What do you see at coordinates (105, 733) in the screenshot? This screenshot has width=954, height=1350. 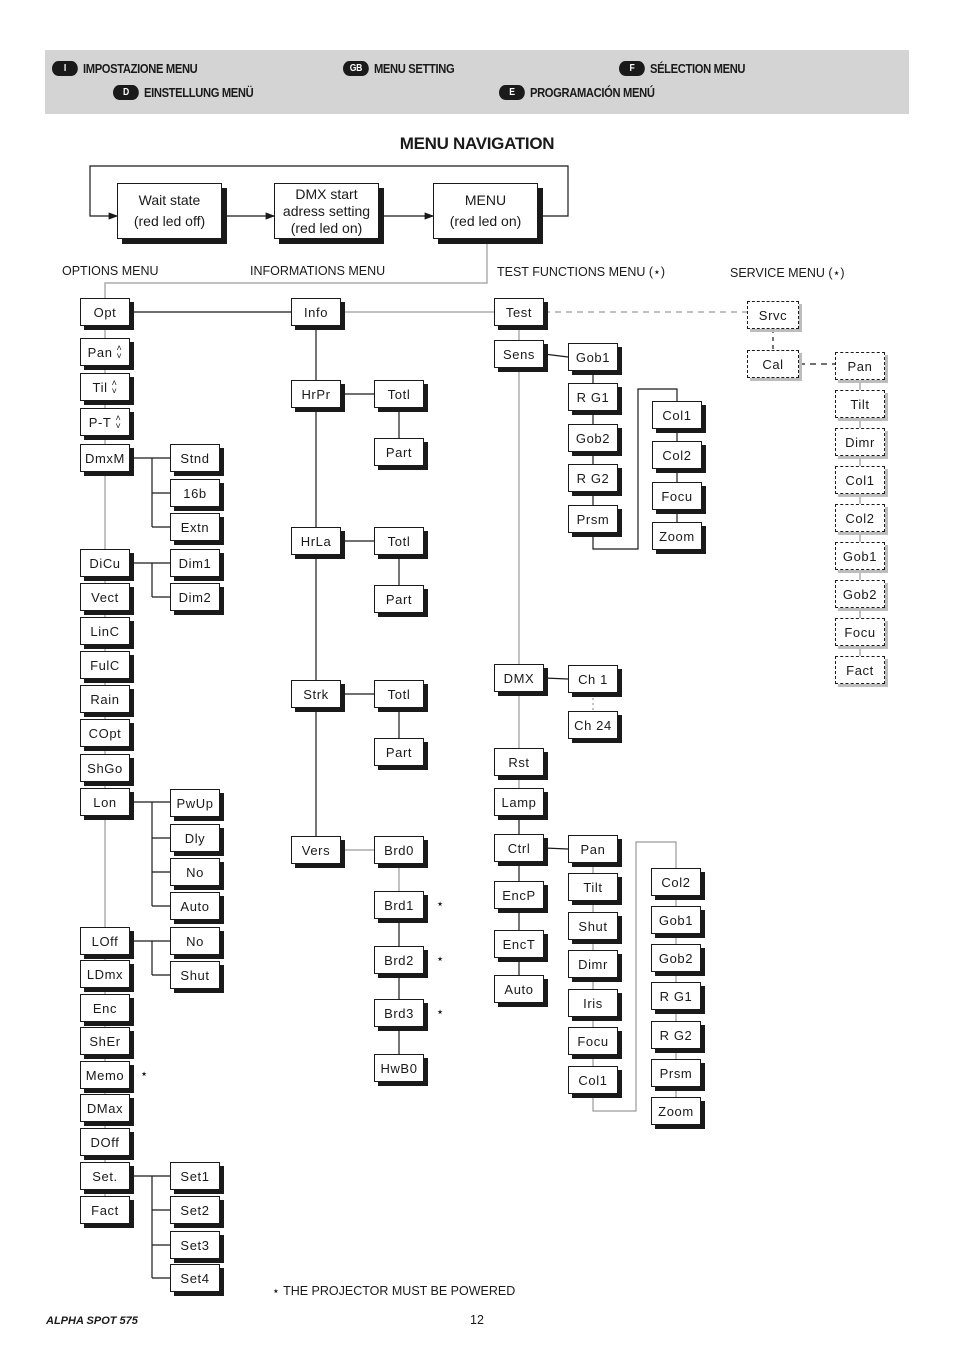 I see `option-copt: COpt` at bounding box center [105, 733].